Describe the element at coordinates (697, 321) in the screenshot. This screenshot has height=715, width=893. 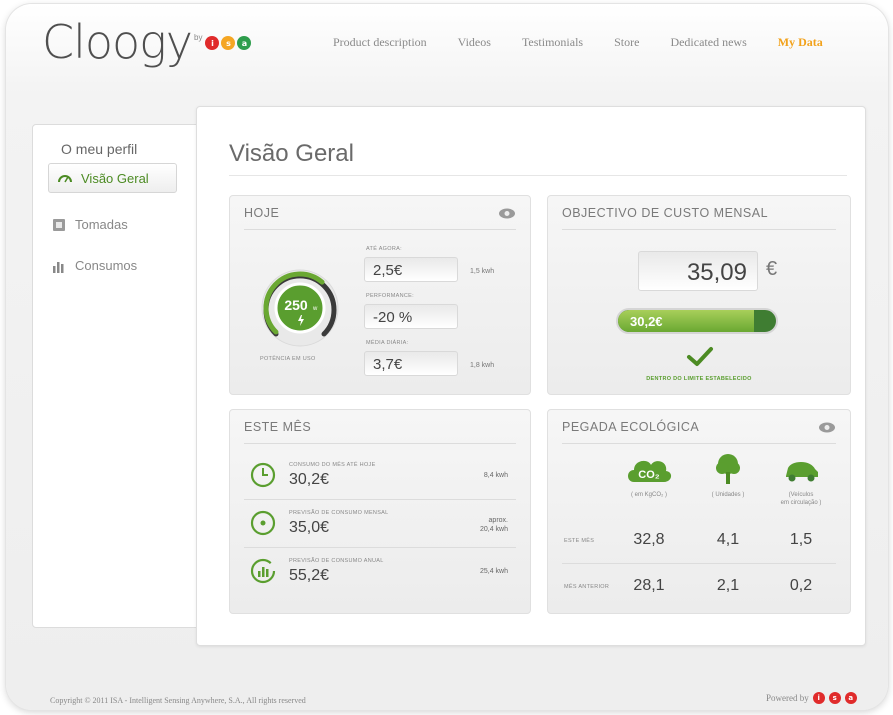
I see `cost-progress-bar: 30,2€` at that location.